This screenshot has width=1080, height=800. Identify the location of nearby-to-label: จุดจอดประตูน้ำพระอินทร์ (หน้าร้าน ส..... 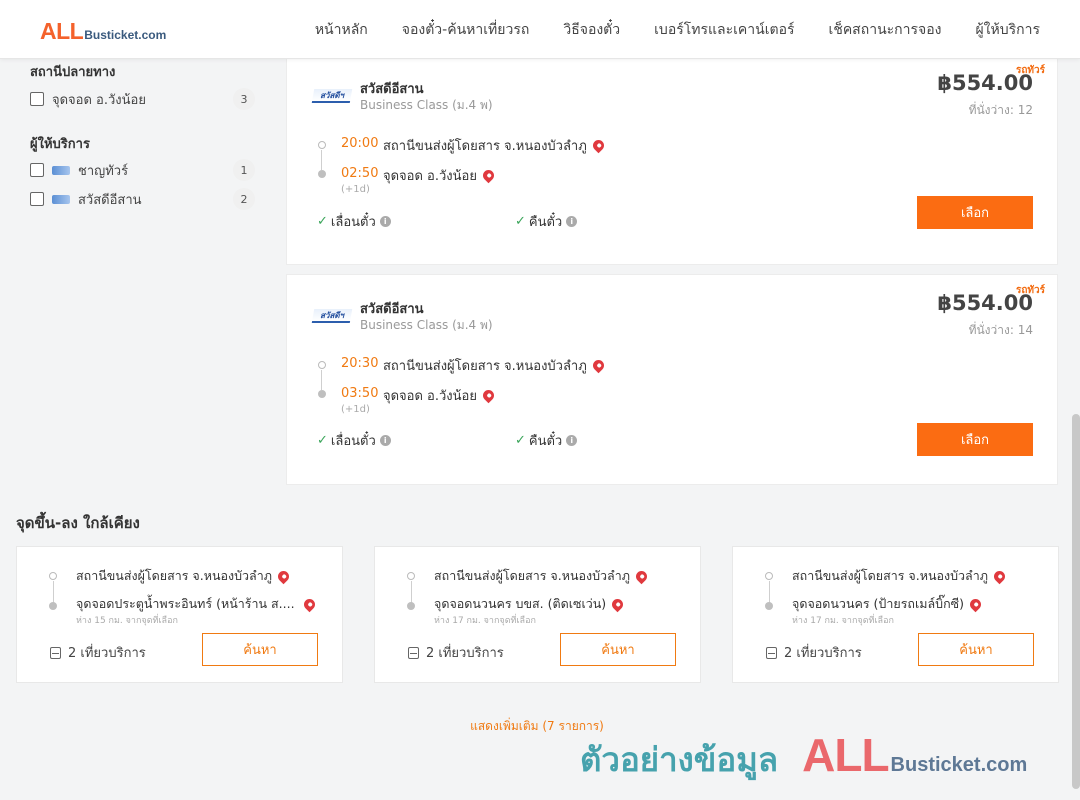
(185, 603).